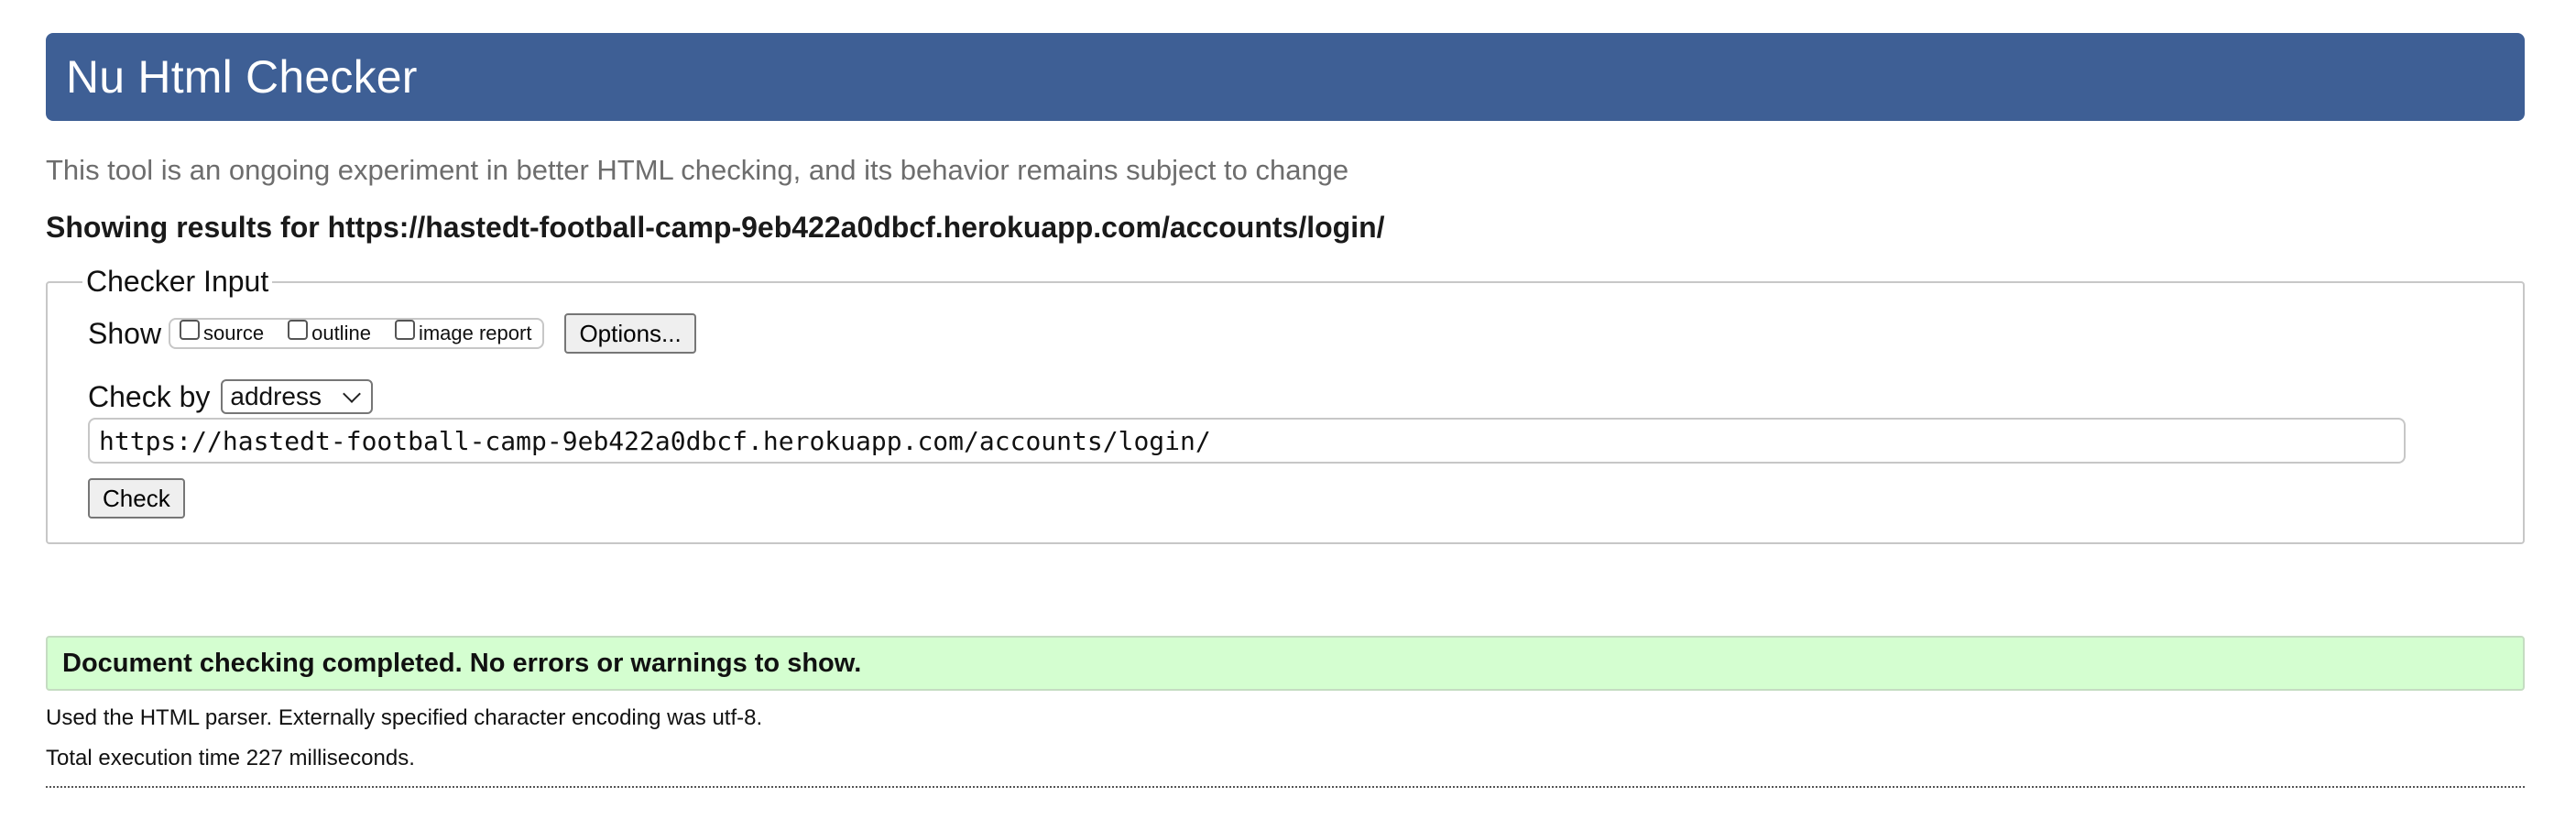  I want to click on show-source-option: source, so click(223, 332).